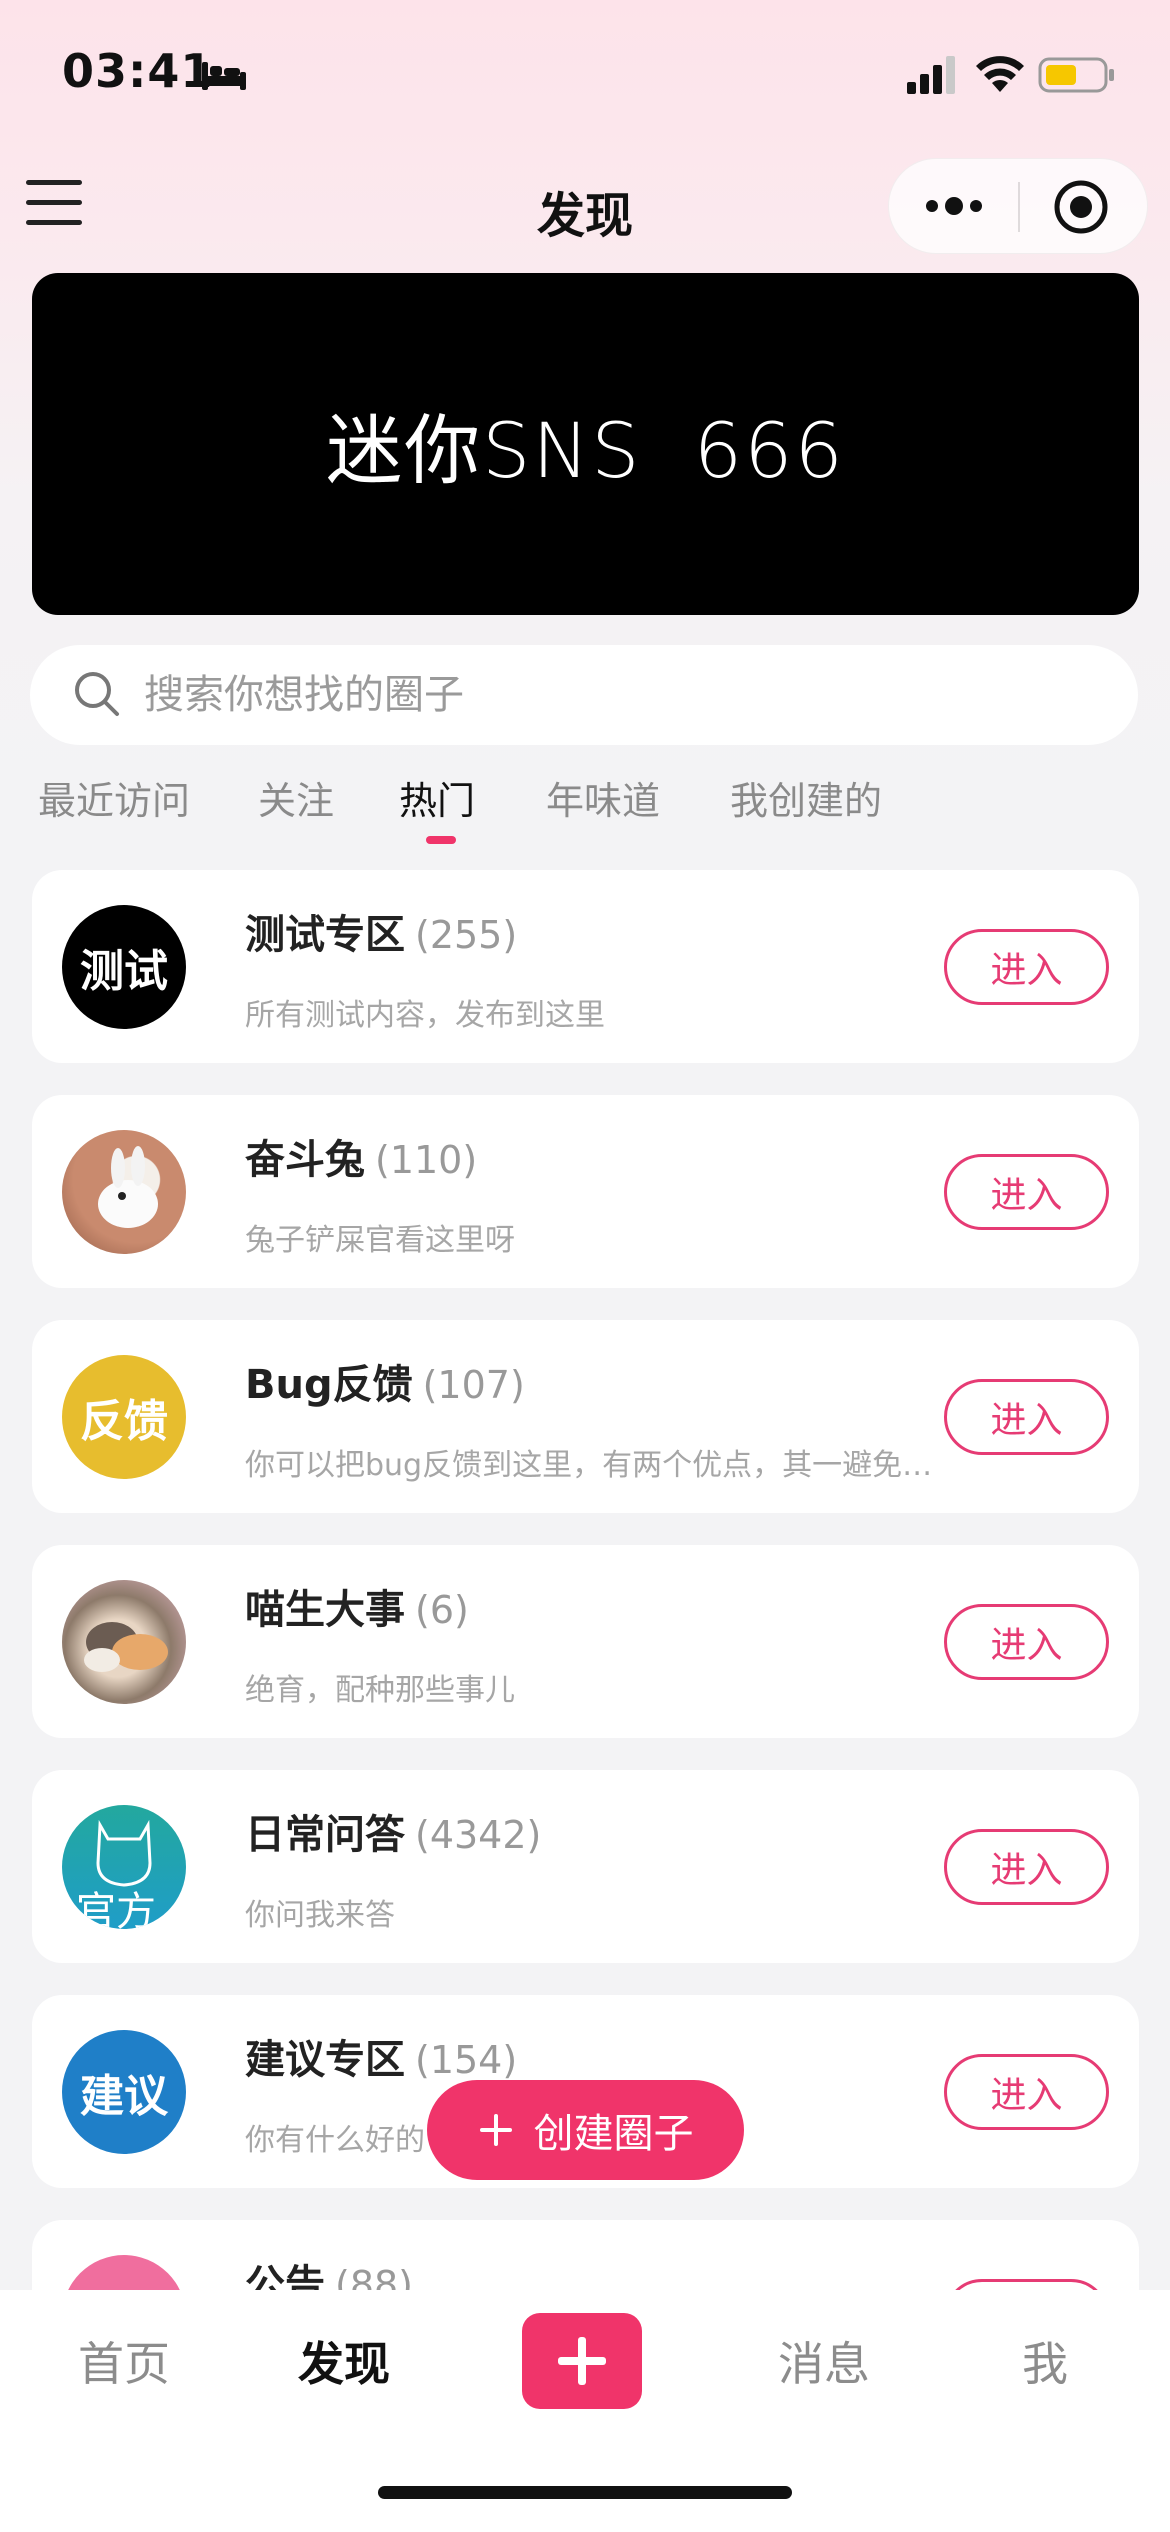 The width and height of the screenshot is (1170, 2532). What do you see at coordinates (124, 2096) in the screenshot?
I see `avatar-label: 建议` at bounding box center [124, 2096].